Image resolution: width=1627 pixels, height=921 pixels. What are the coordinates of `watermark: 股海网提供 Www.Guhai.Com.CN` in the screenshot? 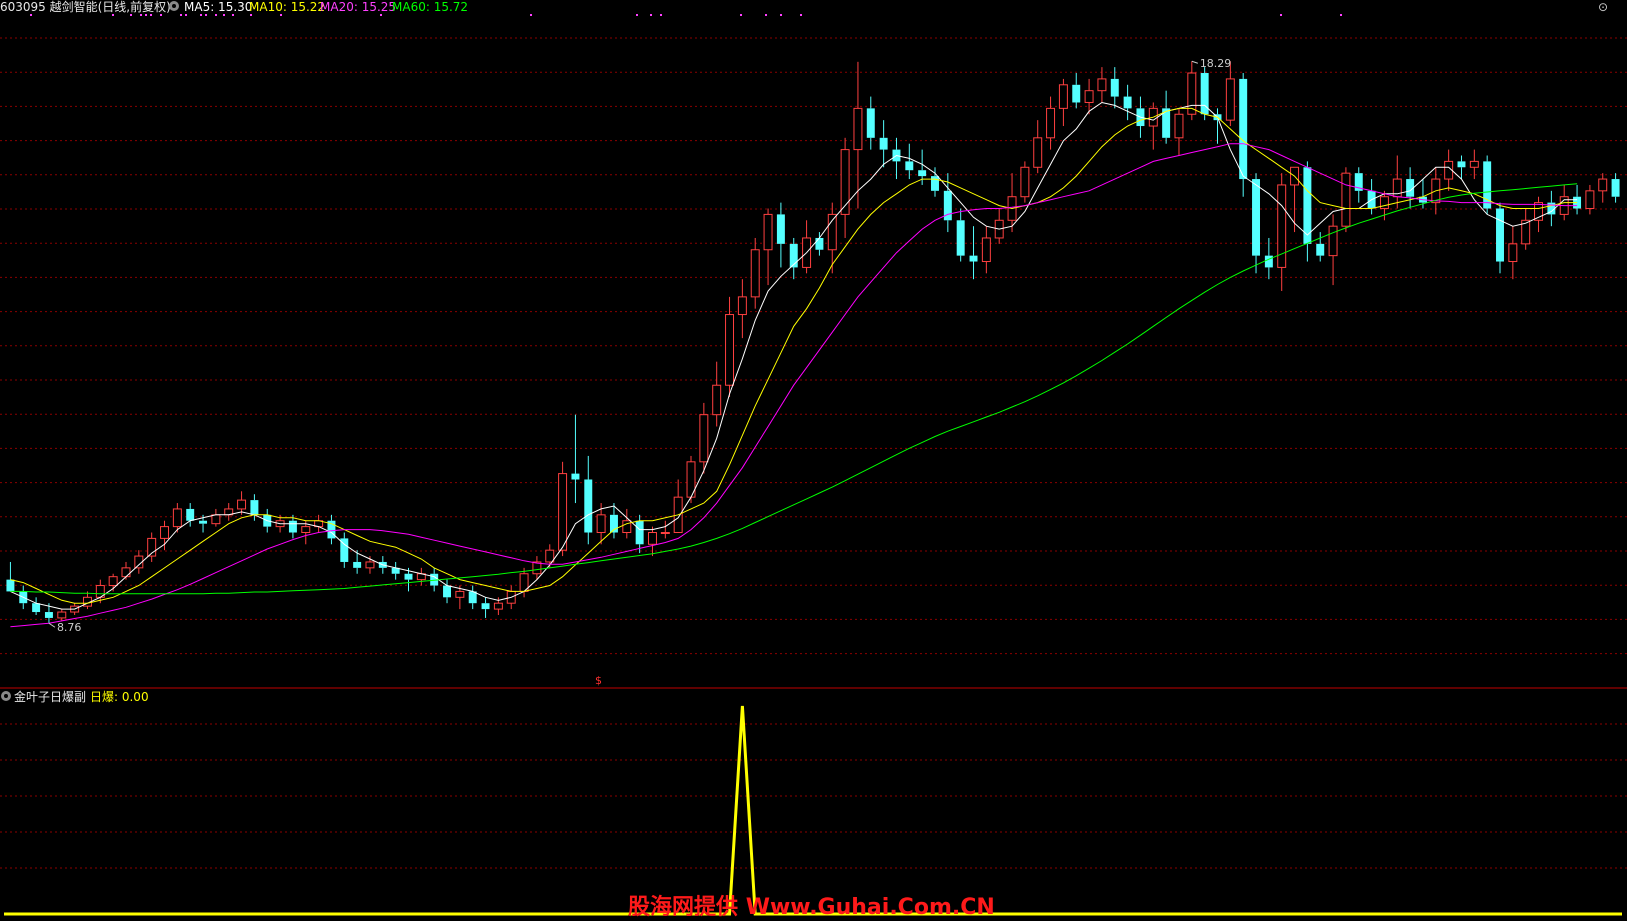 It's located at (811, 905).